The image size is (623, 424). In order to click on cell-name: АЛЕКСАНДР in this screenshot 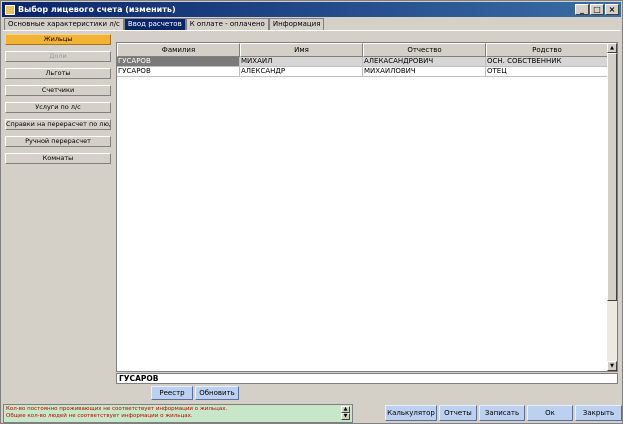, I will do `click(301, 72)`.